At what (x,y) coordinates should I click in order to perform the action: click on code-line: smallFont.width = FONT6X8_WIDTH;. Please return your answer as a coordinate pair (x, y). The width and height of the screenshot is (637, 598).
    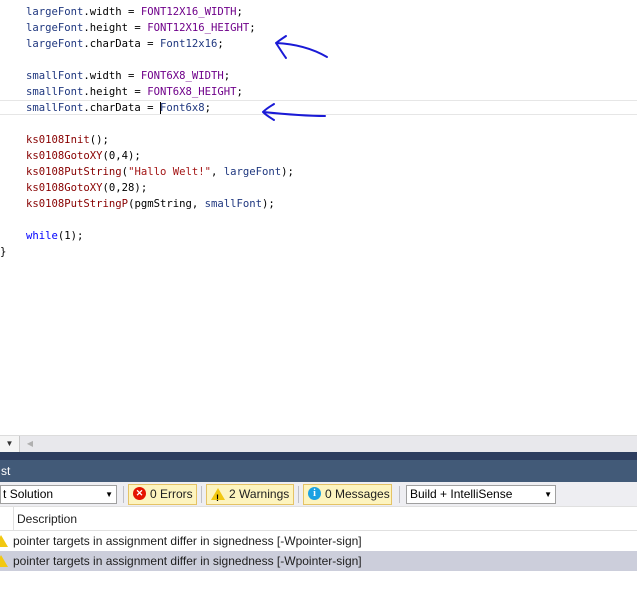
    Looking at the image, I should click on (128, 76).